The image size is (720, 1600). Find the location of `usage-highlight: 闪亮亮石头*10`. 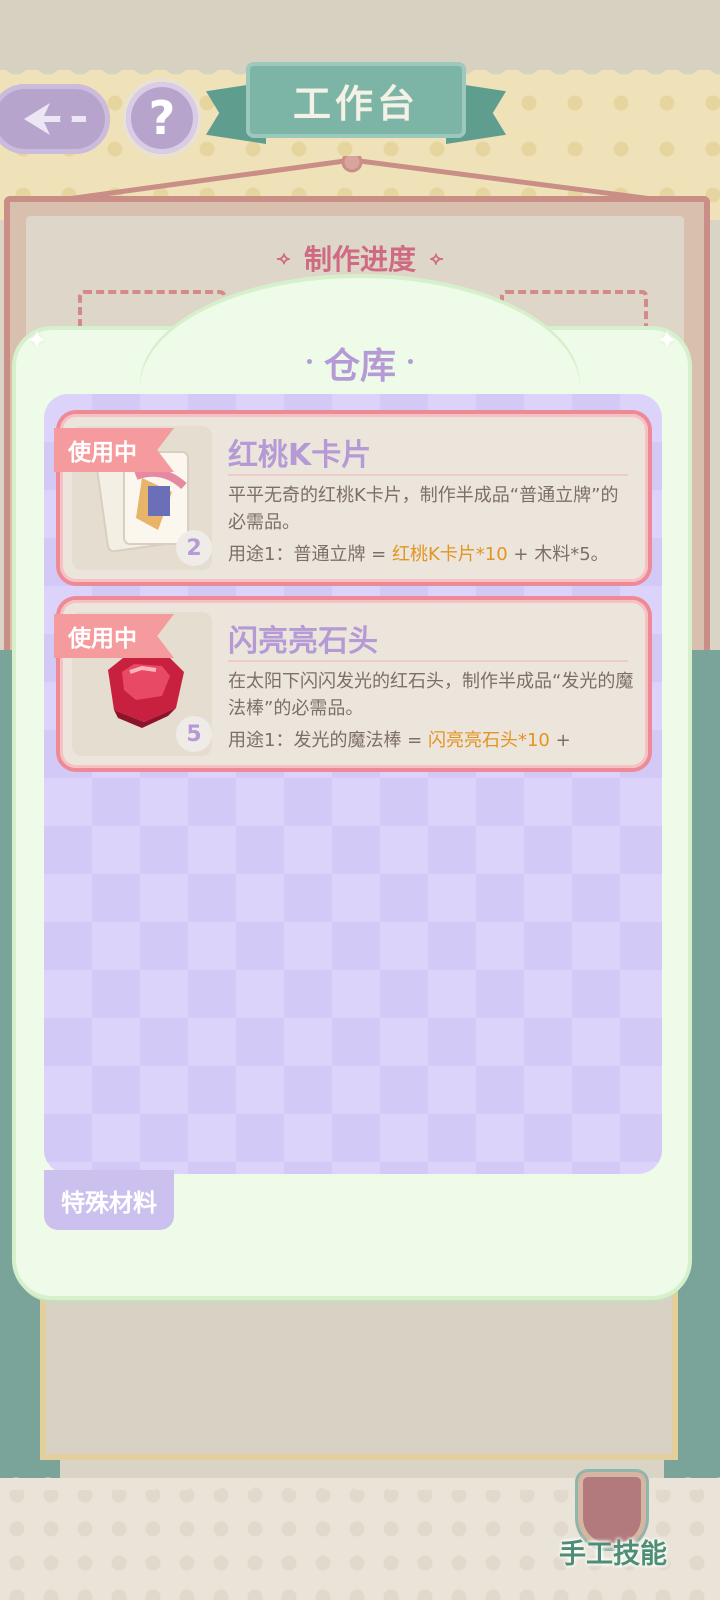

usage-highlight: 闪亮亮石头*10 is located at coordinates (488, 740).